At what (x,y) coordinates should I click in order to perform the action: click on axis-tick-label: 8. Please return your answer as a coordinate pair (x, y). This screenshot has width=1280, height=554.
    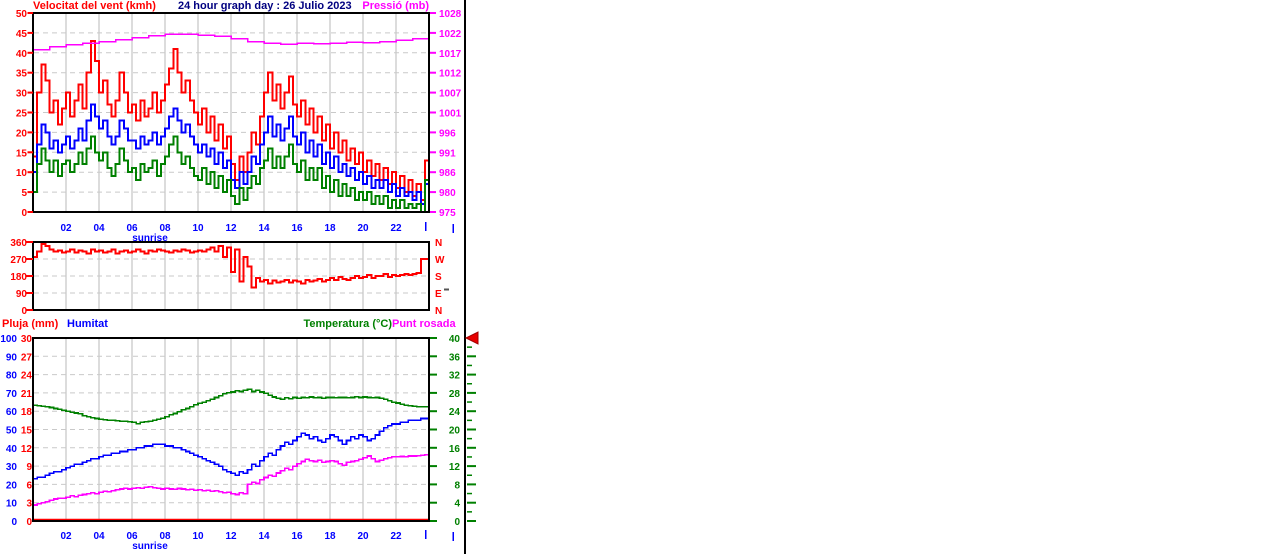
    Looking at the image, I should click on (457, 485).